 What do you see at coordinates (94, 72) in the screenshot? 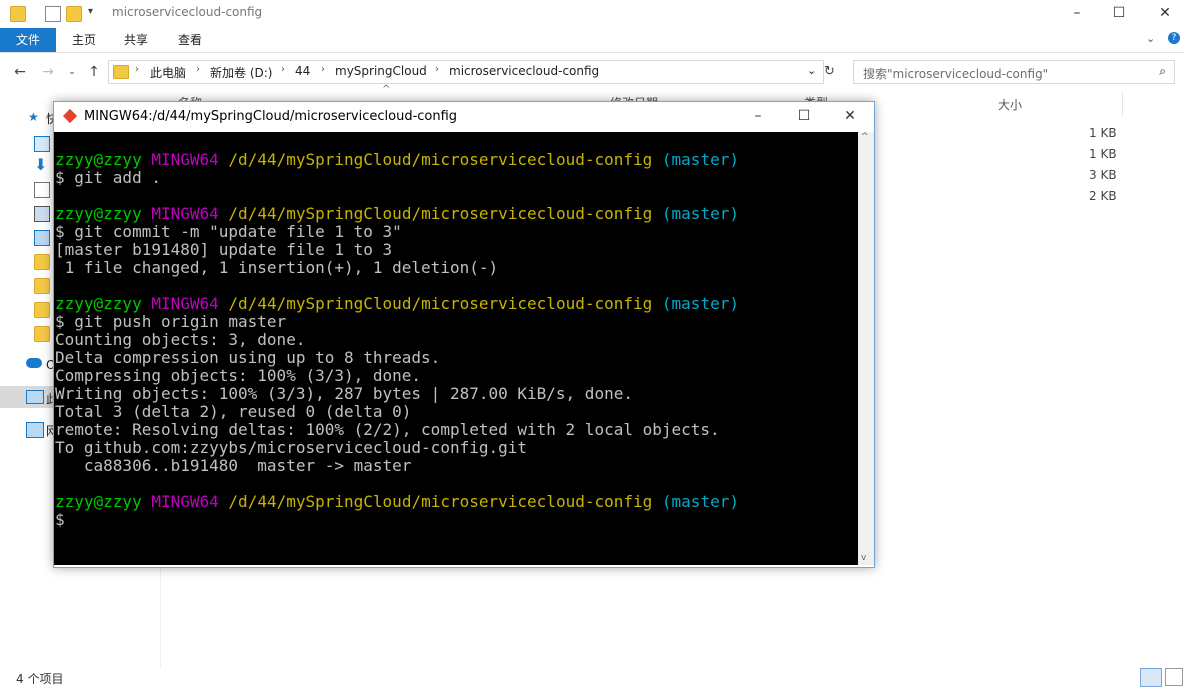
I see `up-button: ↑` at bounding box center [94, 72].